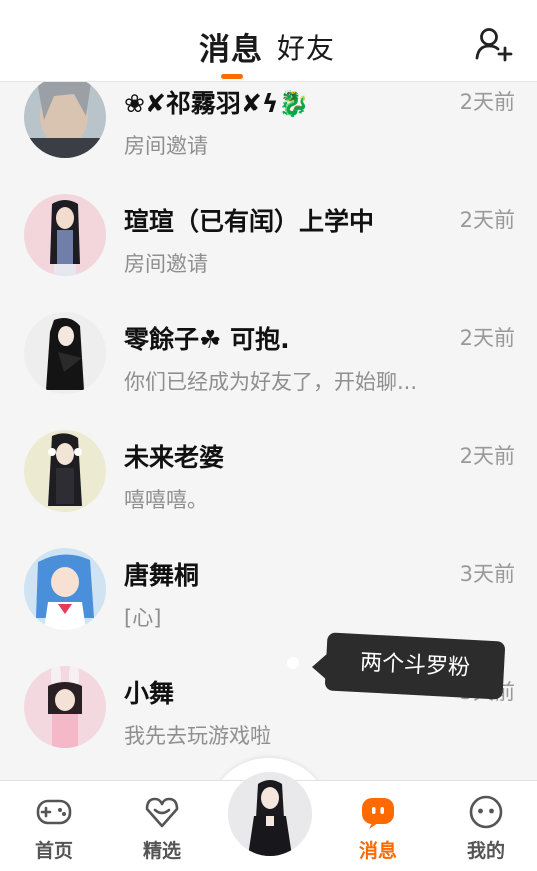 Image resolution: width=537 pixels, height=871 pixels. What do you see at coordinates (166, 500) in the screenshot?
I see `conversation-preview: 嘻嘻嘻。` at bounding box center [166, 500].